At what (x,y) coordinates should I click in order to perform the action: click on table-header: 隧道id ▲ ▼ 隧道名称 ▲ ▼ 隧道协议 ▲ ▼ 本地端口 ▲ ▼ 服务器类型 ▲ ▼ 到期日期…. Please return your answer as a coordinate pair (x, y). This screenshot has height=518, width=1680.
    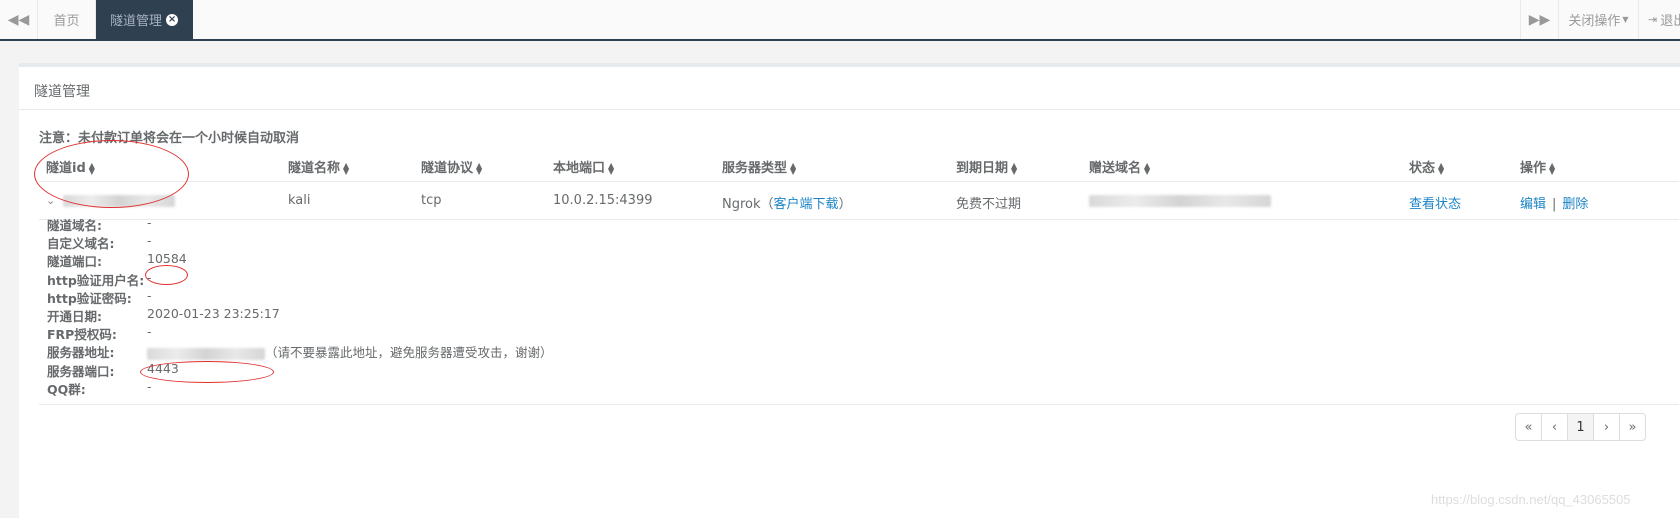
    Looking at the image, I should click on (859, 165).